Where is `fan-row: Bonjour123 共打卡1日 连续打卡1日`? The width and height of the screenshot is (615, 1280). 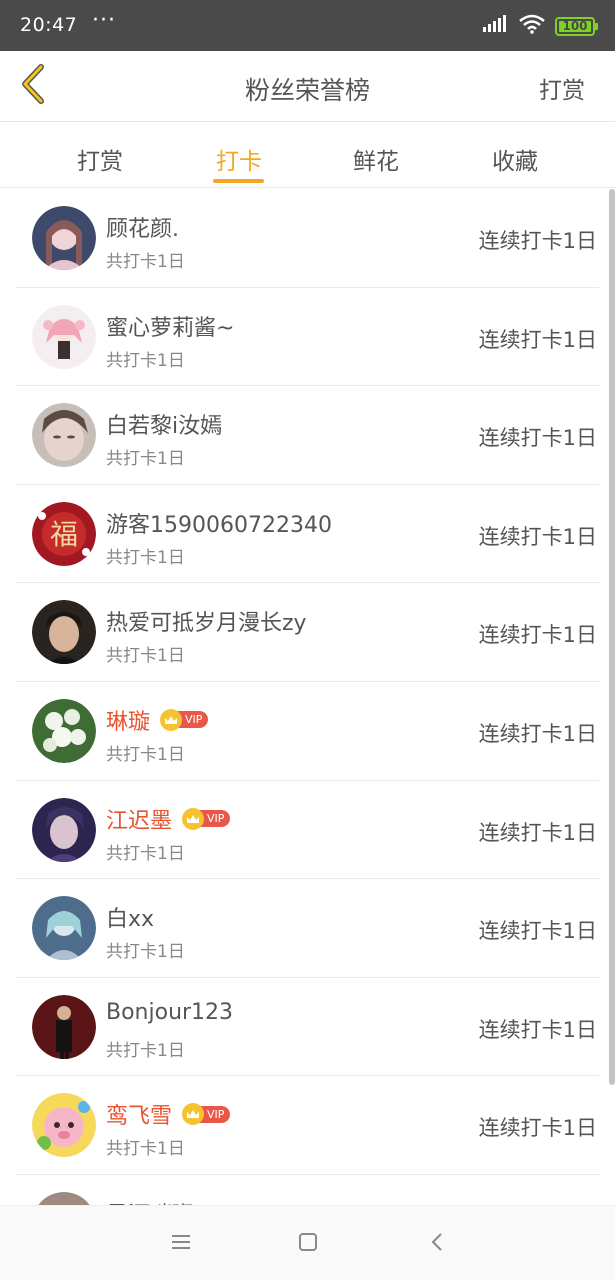 fan-row: Bonjour123 共打卡1日 连续打卡1日 is located at coordinates (307, 1027).